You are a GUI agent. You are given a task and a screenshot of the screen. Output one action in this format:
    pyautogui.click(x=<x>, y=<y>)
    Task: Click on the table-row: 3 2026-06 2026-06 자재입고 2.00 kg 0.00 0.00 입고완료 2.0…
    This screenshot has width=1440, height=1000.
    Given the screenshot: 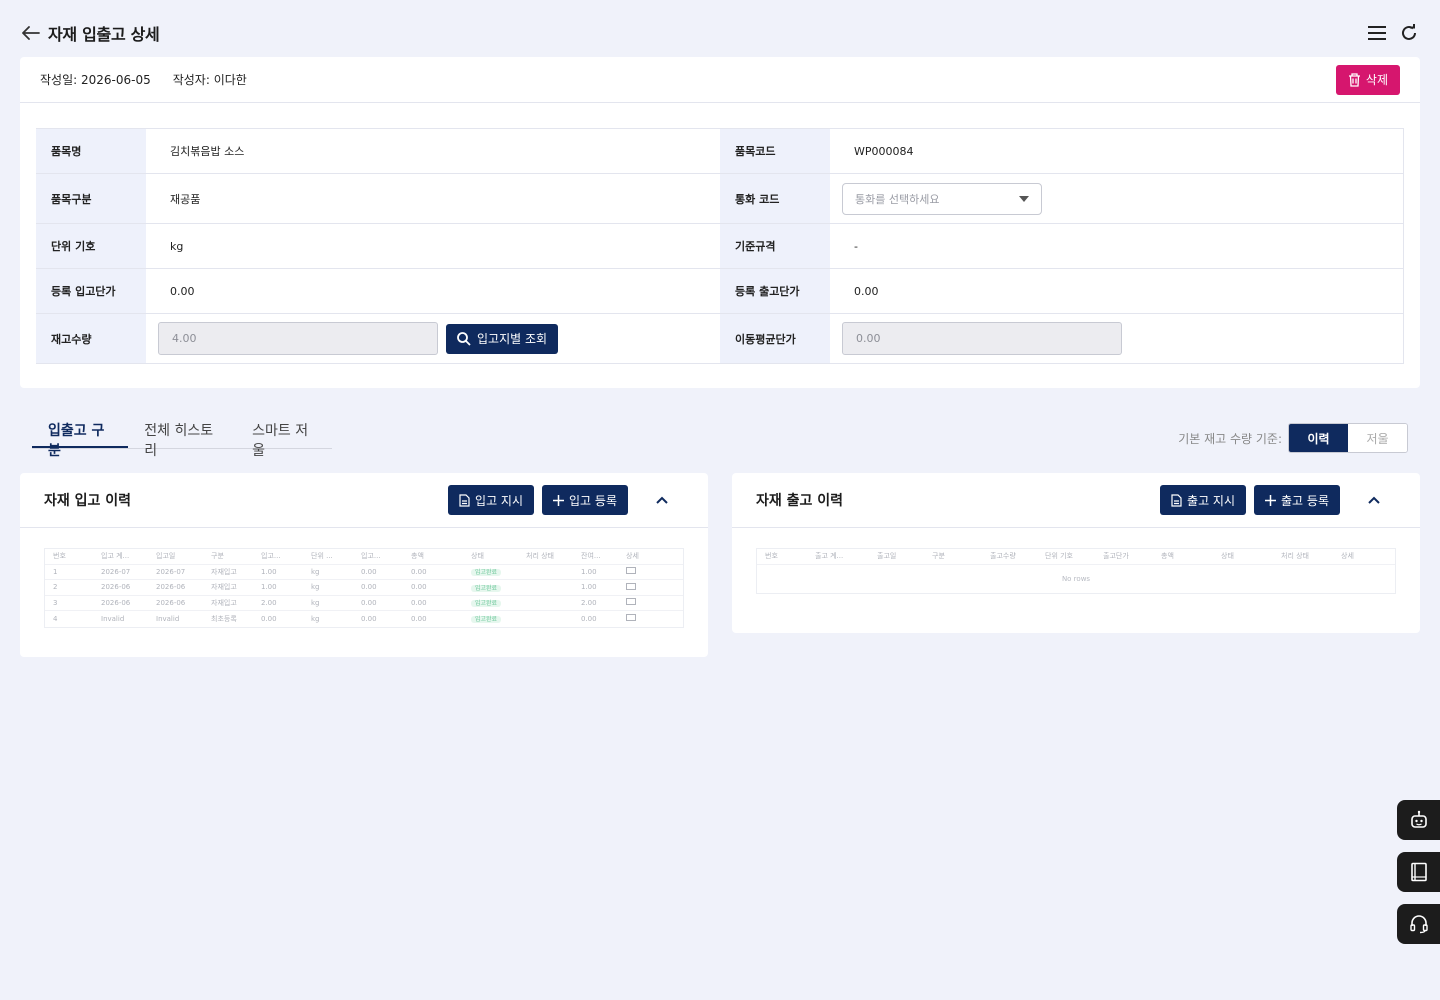 What is the action you would take?
    pyautogui.click(x=364, y=603)
    